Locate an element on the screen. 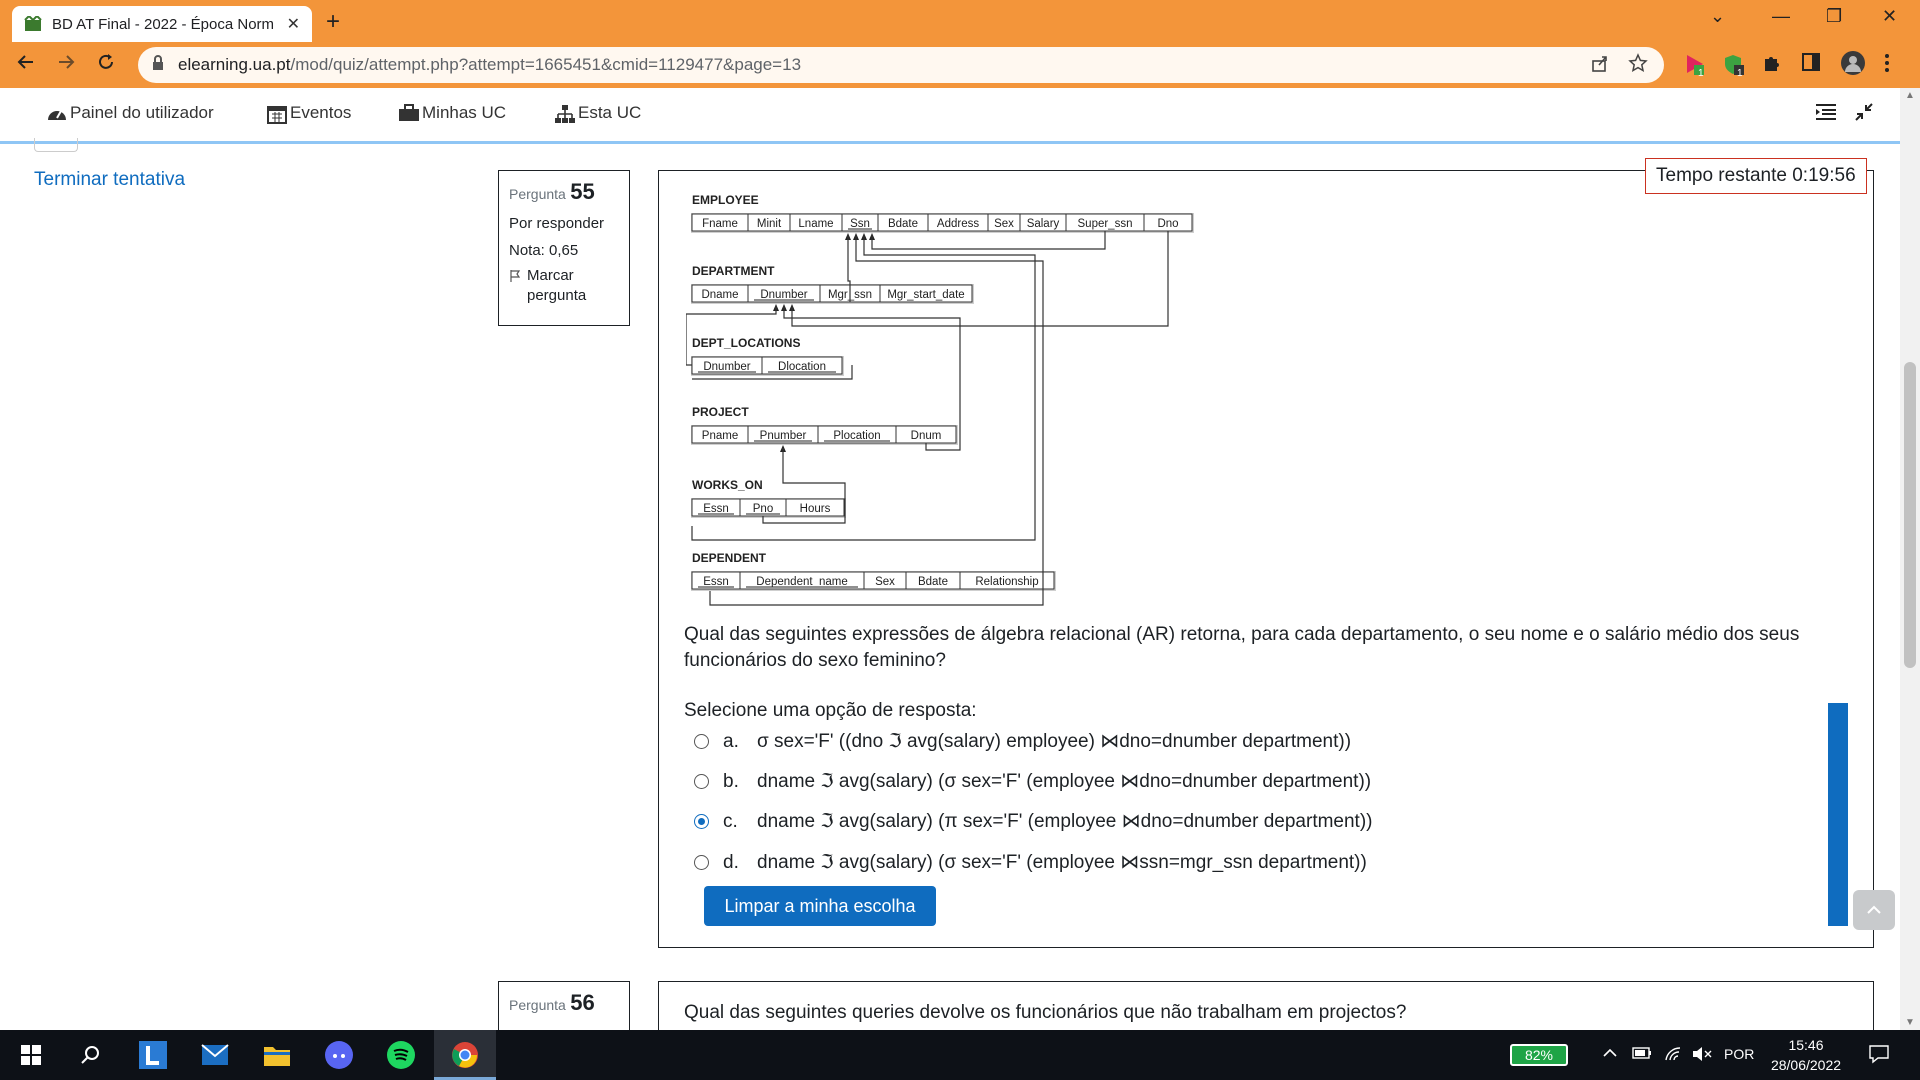 This screenshot has height=1080, width=1920. side-panel-icon is located at coordinates (1811, 65).